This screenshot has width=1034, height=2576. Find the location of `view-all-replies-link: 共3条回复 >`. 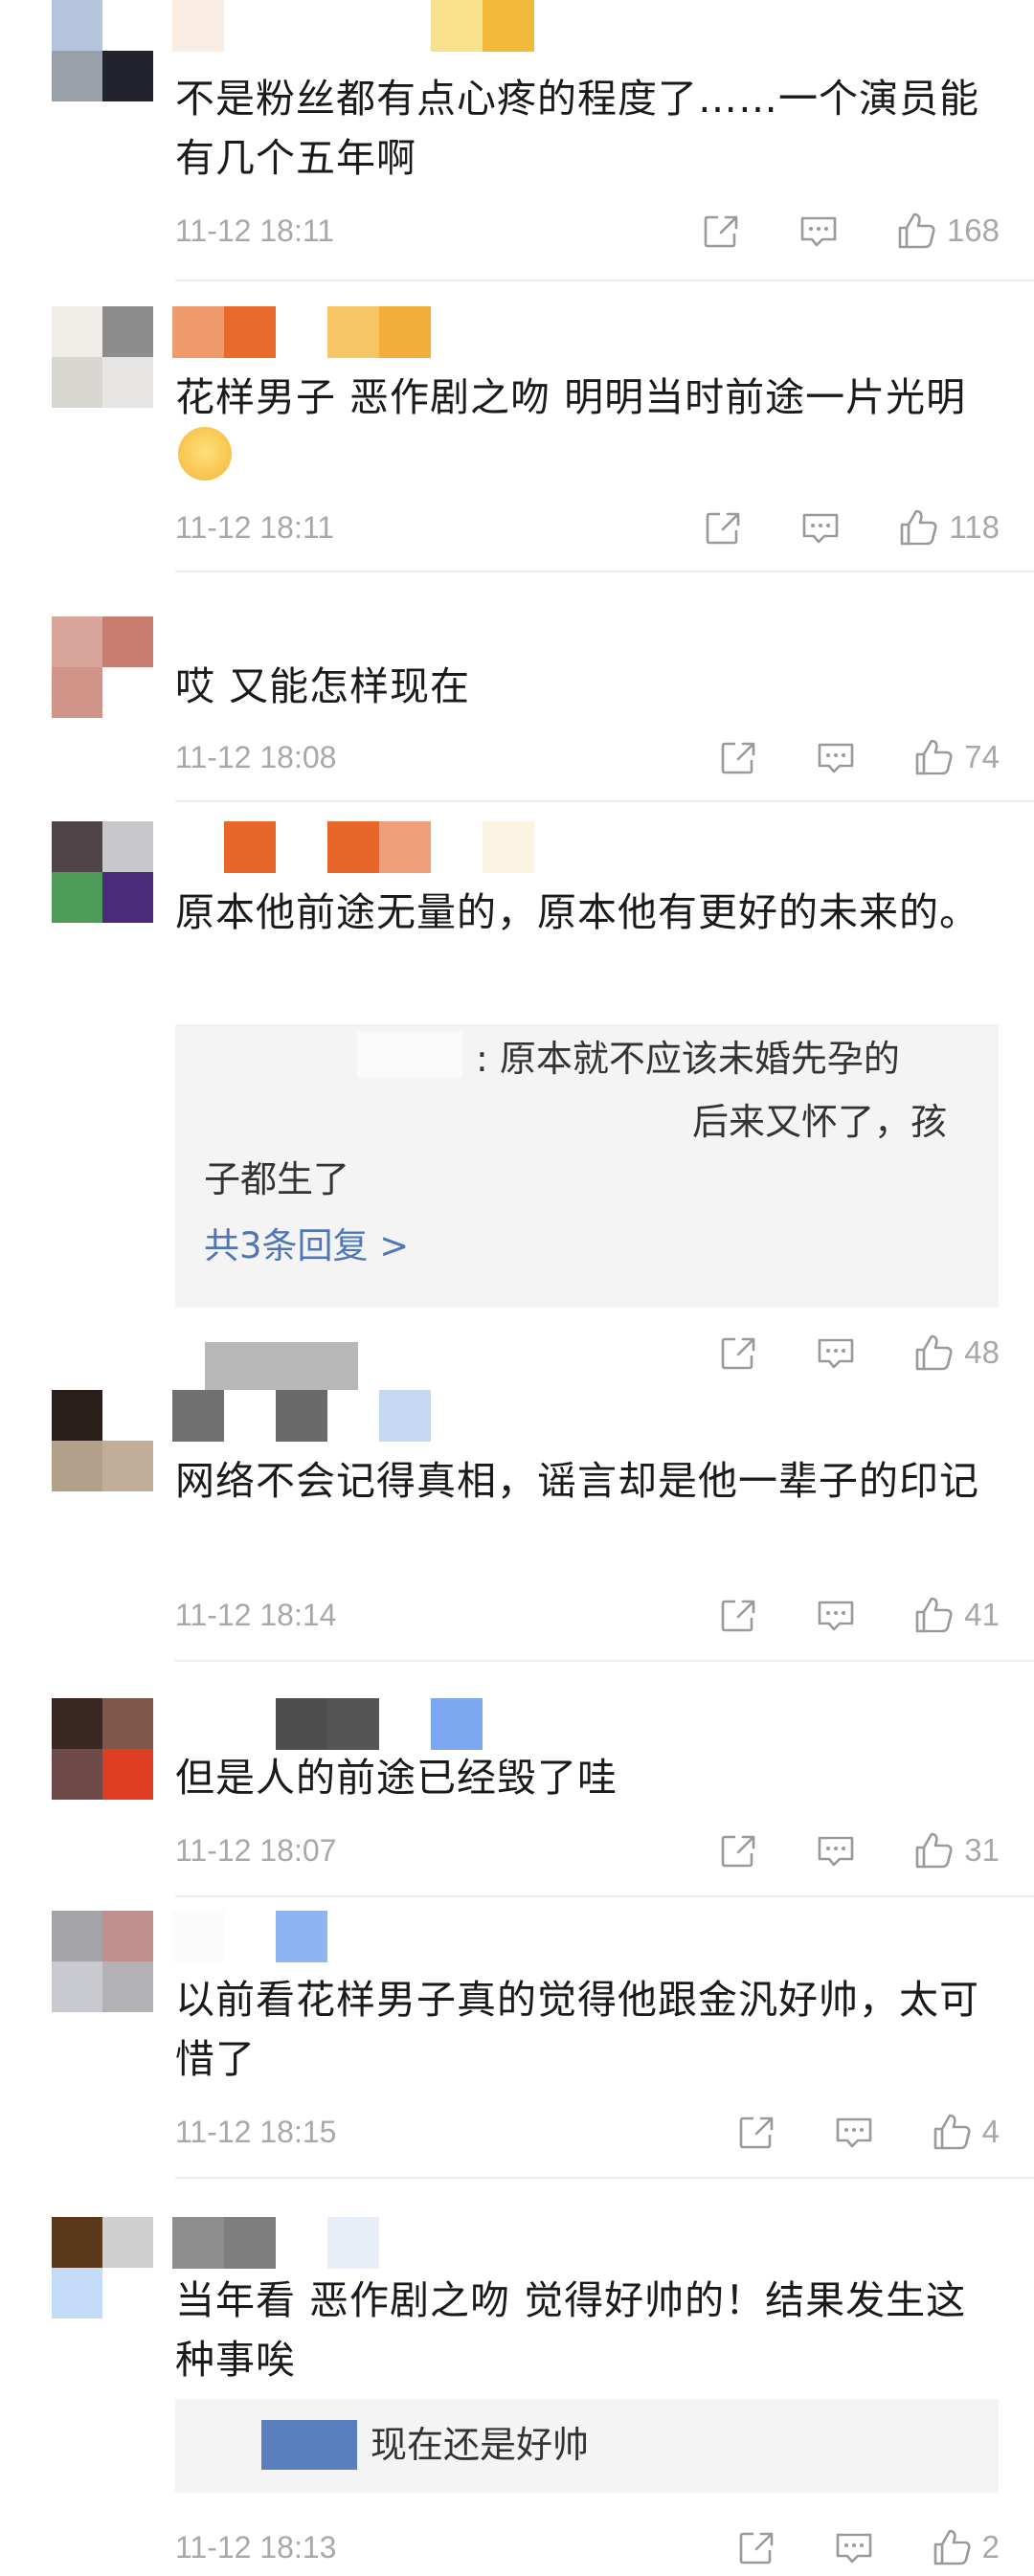

view-all-replies-link: 共3条回复 > is located at coordinates (306, 1247).